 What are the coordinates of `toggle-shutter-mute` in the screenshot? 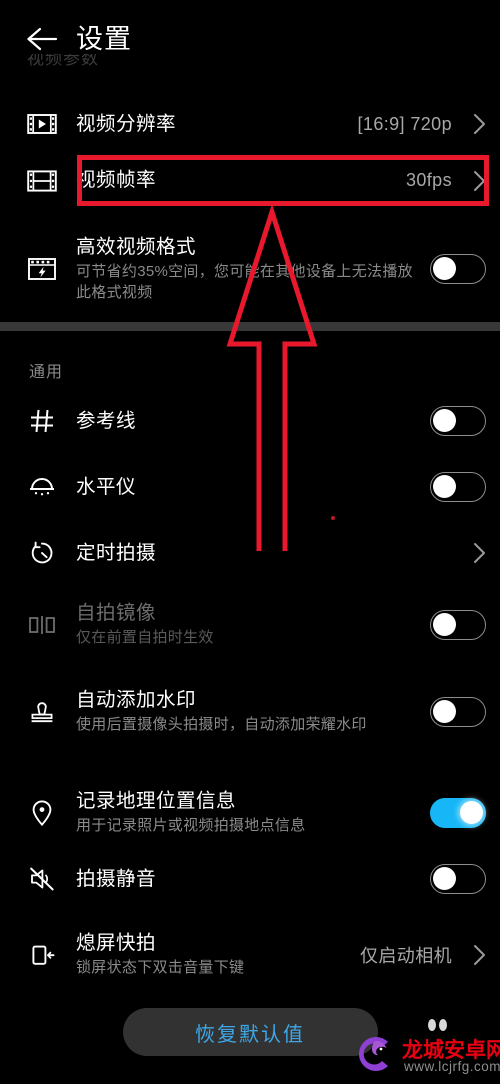 It's located at (458, 879).